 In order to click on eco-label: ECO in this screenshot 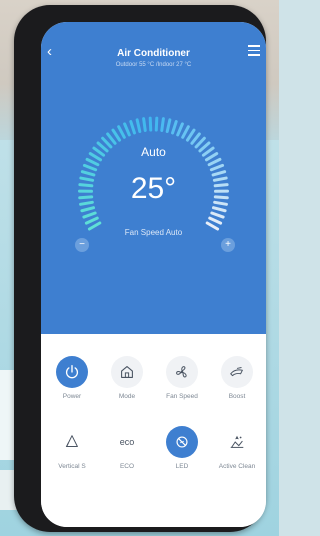, I will do `click(127, 466)`.